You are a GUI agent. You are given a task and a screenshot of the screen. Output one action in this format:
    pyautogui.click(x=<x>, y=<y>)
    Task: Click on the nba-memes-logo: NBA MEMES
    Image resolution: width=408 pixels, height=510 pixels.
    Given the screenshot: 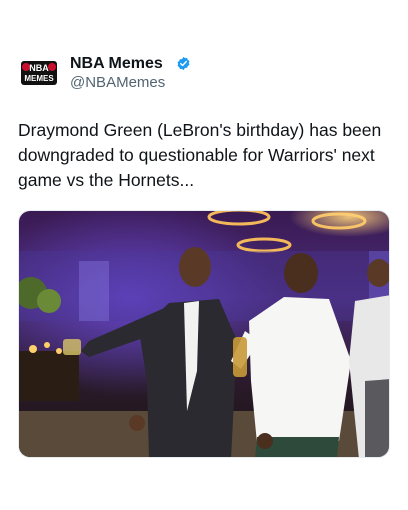 What is the action you would take?
    pyautogui.click(x=39, y=73)
    